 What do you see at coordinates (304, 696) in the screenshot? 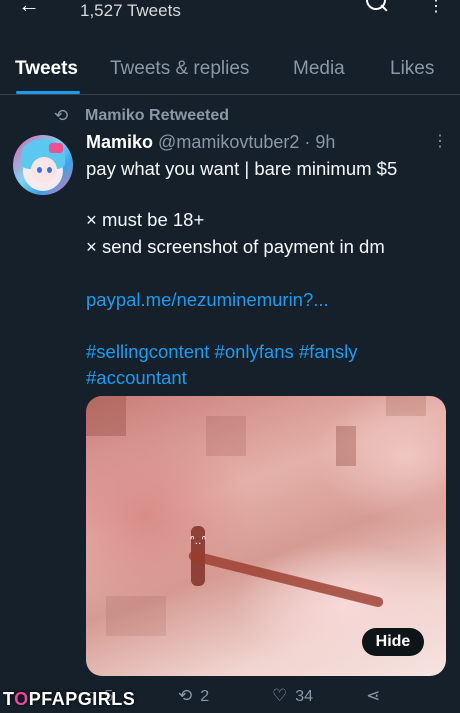
I see `like-count: 34` at bounding box center [304, 696].